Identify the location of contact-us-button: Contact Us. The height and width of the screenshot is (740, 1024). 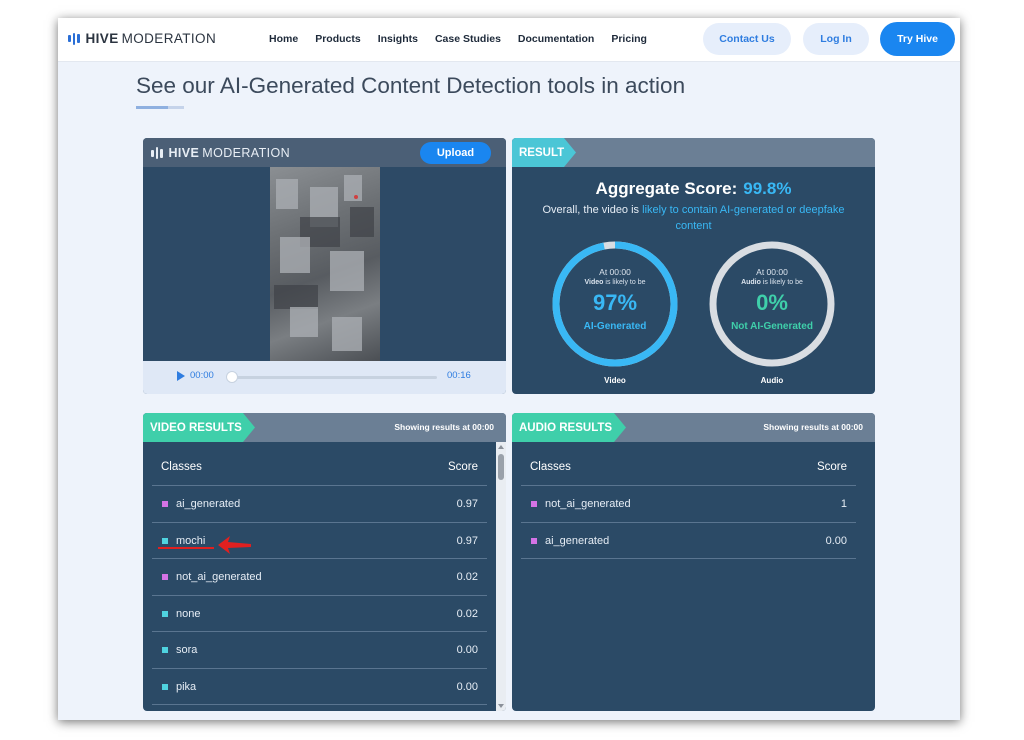
(747, 39).